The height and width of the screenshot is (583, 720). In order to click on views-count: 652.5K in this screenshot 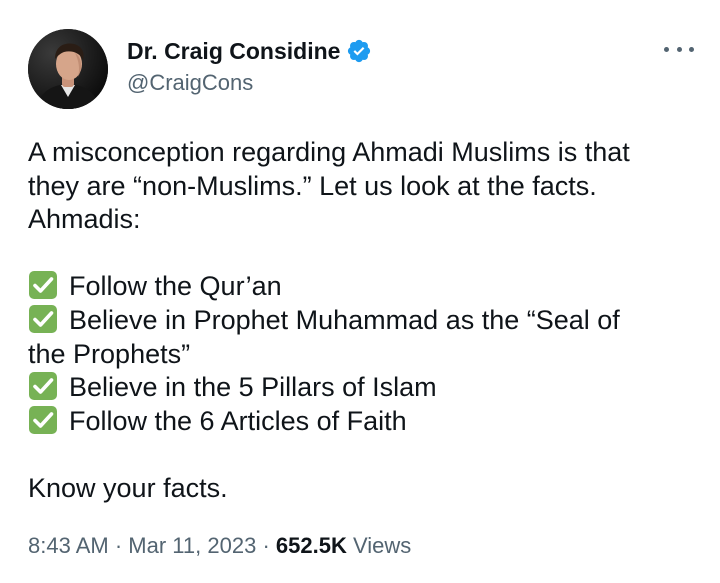, I will do `click(311, 545)`.